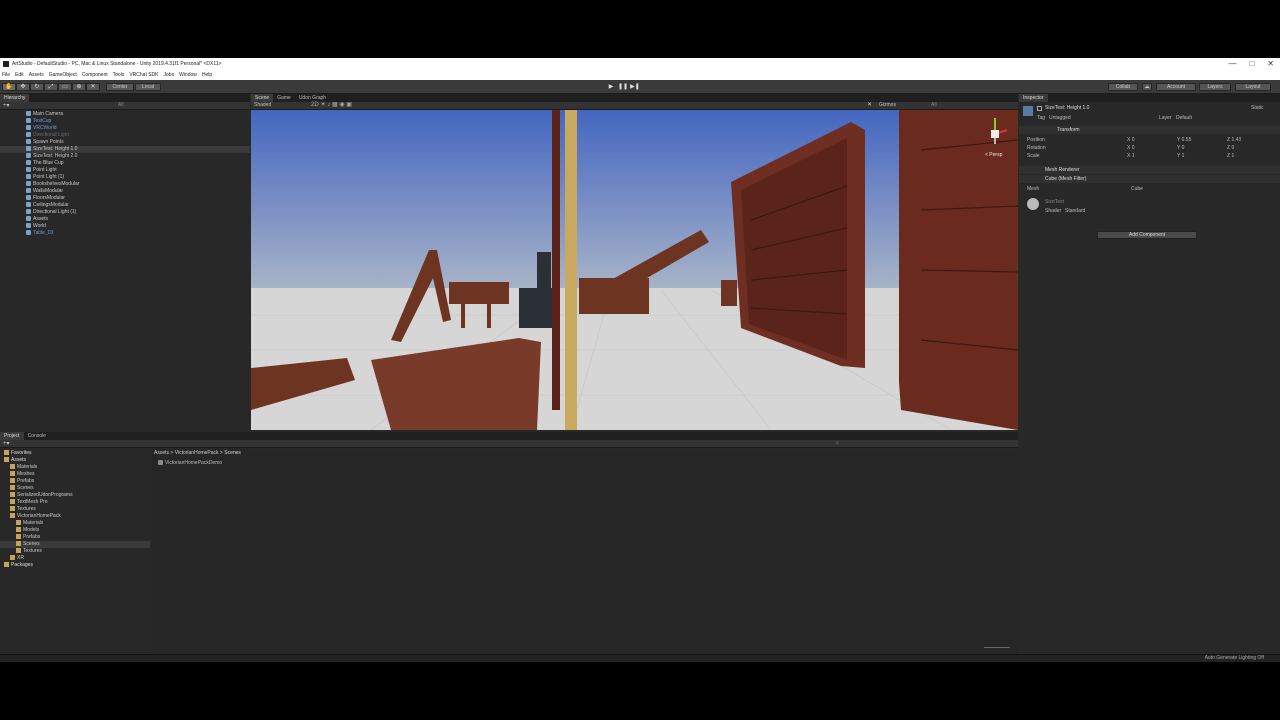 This screenshot has width=1280, height=720. Describe the element at coordinates (1131, 148) in the screenshot. I see `rotation-x-field: X 0` at that location.